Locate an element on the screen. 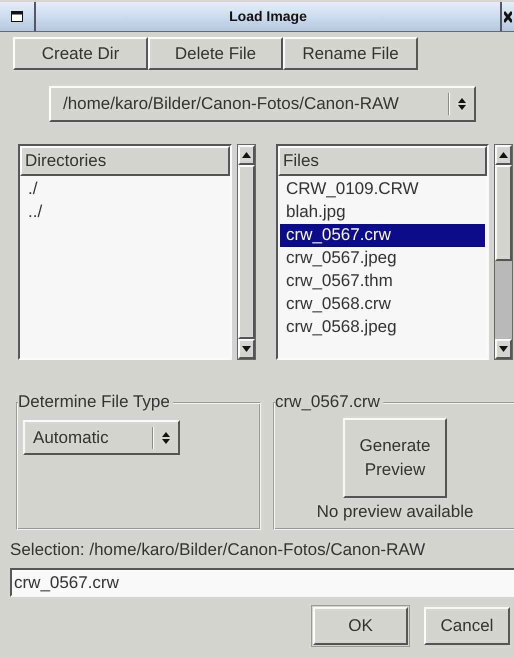  group-title: crw_0567.crw is located at coordinates (327, 401).